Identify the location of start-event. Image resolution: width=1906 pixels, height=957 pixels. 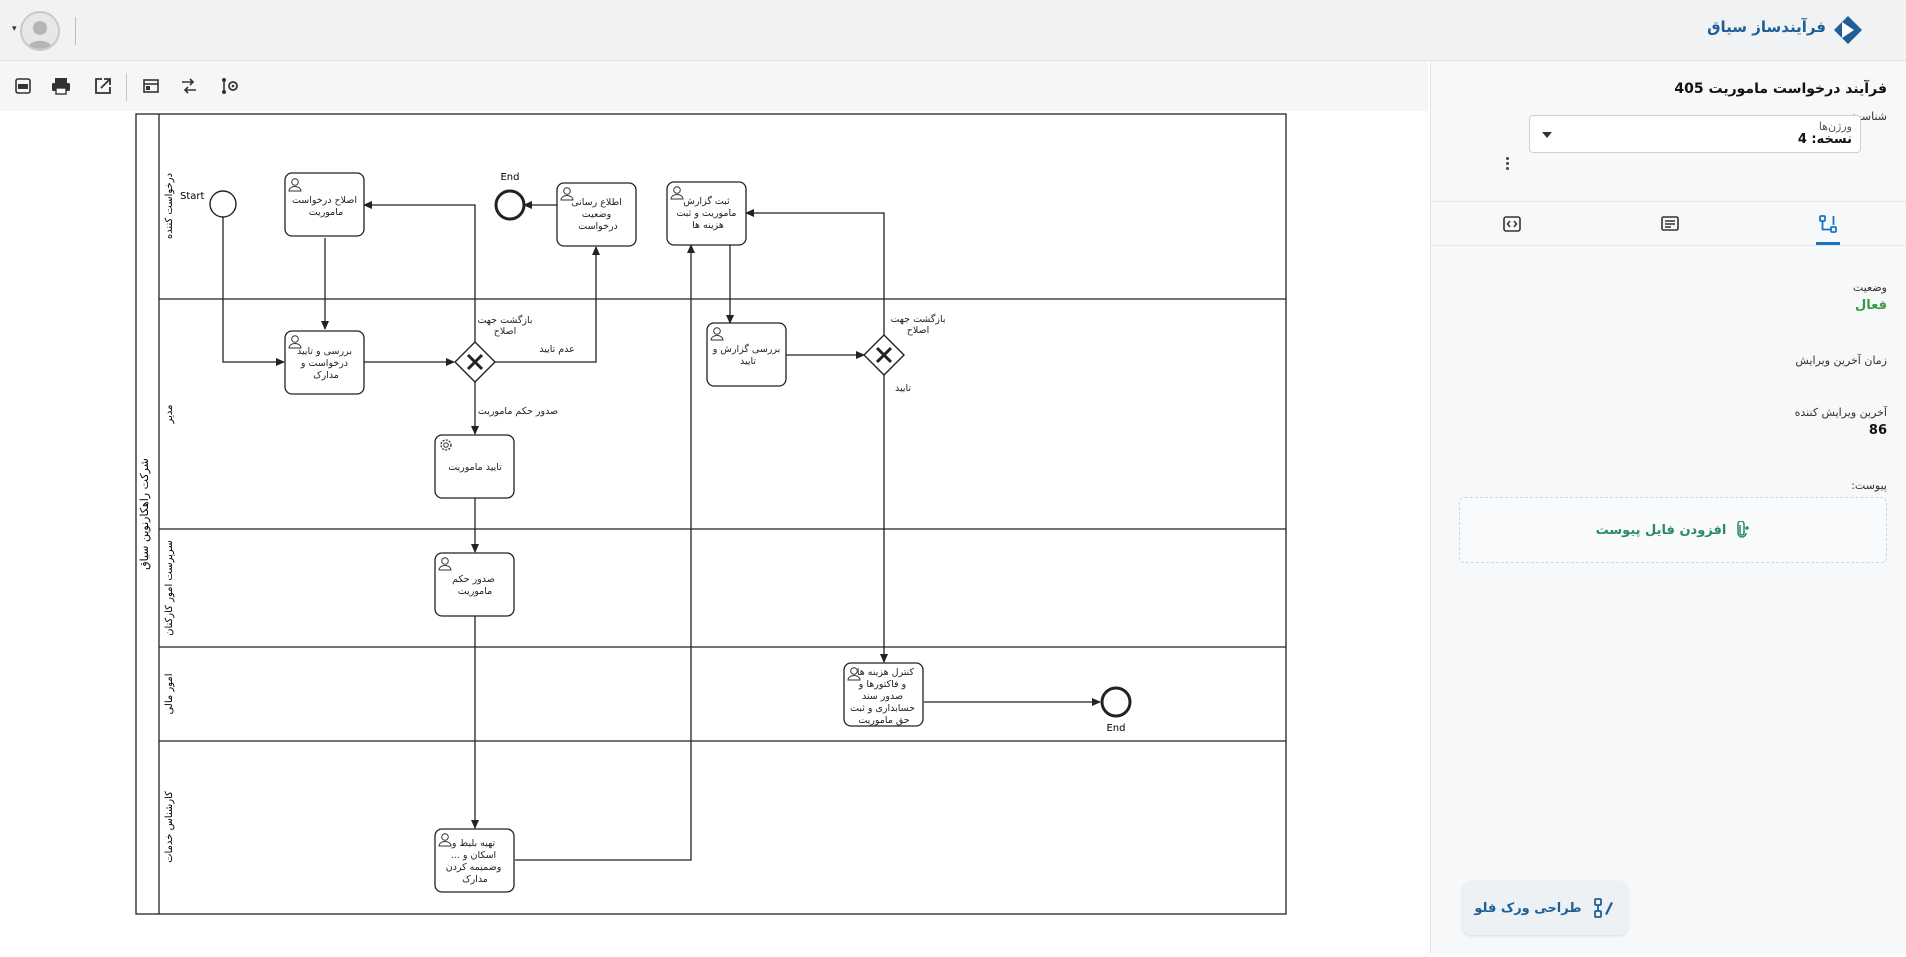
(223, 204).